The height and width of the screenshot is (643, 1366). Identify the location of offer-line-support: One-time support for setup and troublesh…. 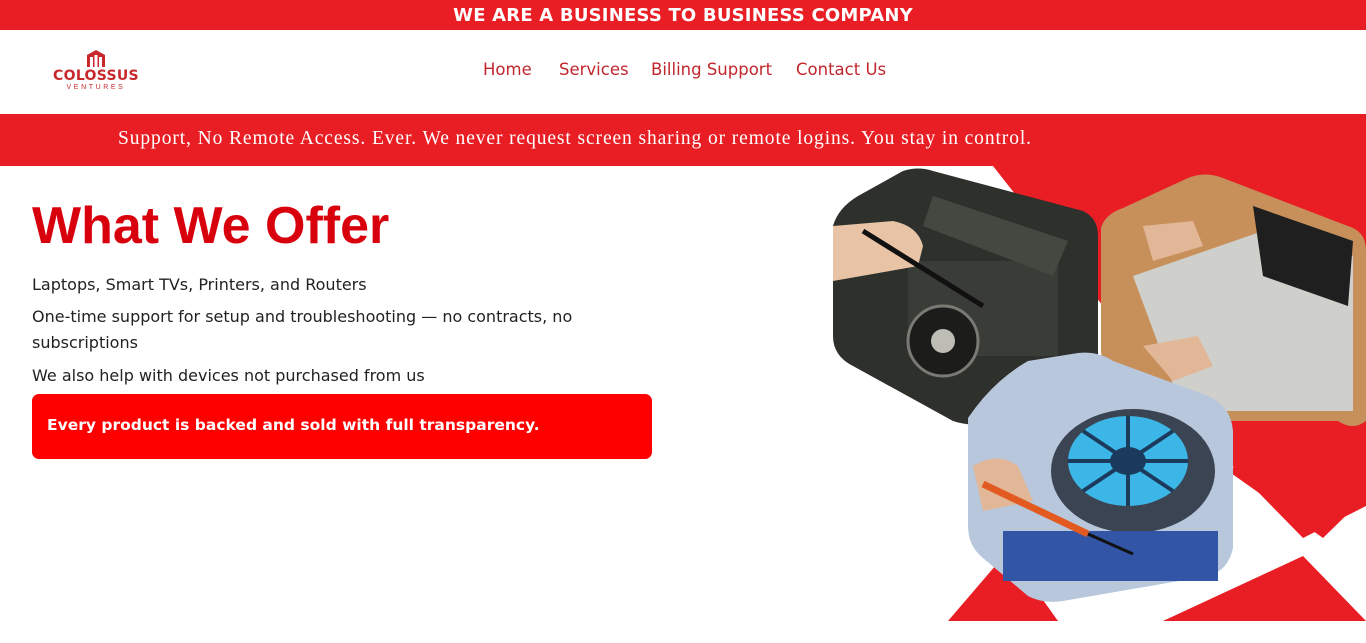
(302, 329).